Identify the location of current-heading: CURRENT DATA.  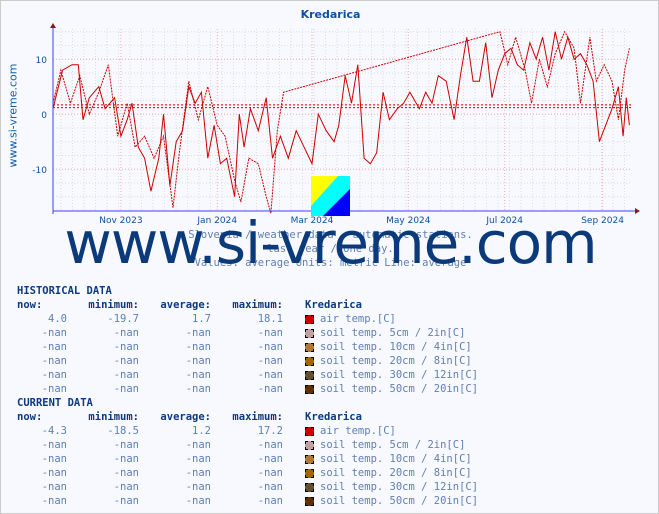
(55, 403).